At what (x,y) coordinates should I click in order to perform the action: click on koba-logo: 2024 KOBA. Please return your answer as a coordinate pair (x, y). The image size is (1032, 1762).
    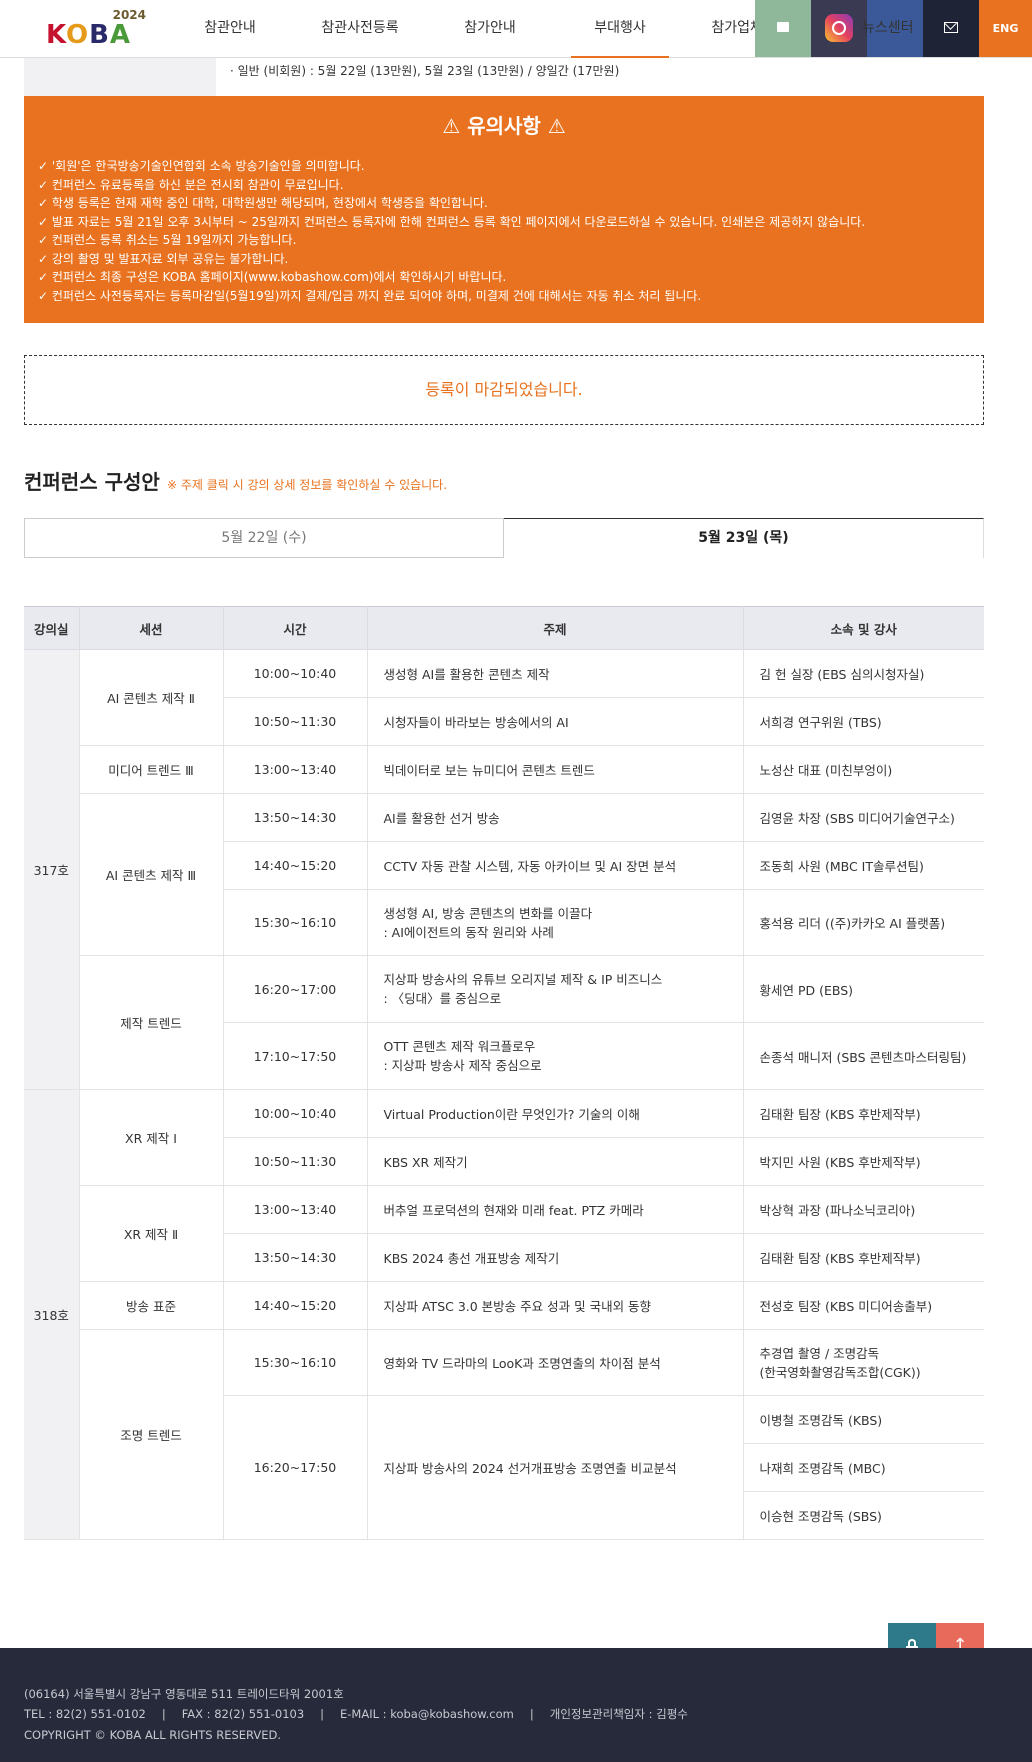
    Looking at the image, I should click on (96, 29).